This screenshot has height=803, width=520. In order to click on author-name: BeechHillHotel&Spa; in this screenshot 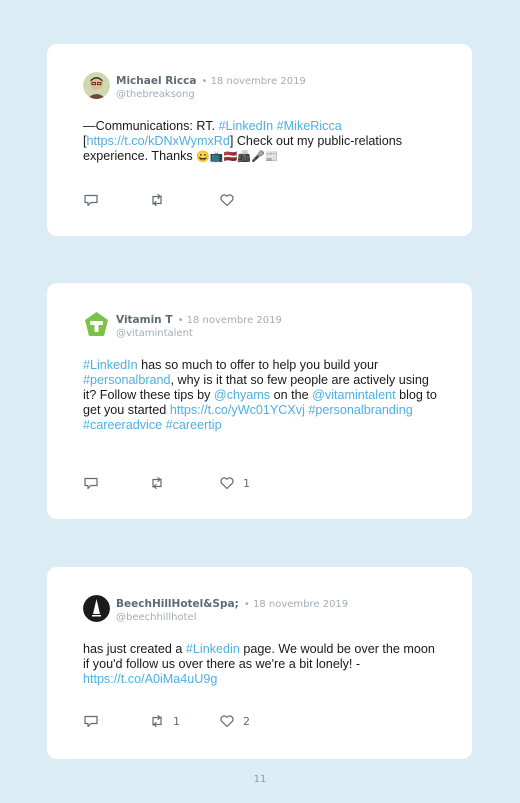, I will do `click(177, 604)`.